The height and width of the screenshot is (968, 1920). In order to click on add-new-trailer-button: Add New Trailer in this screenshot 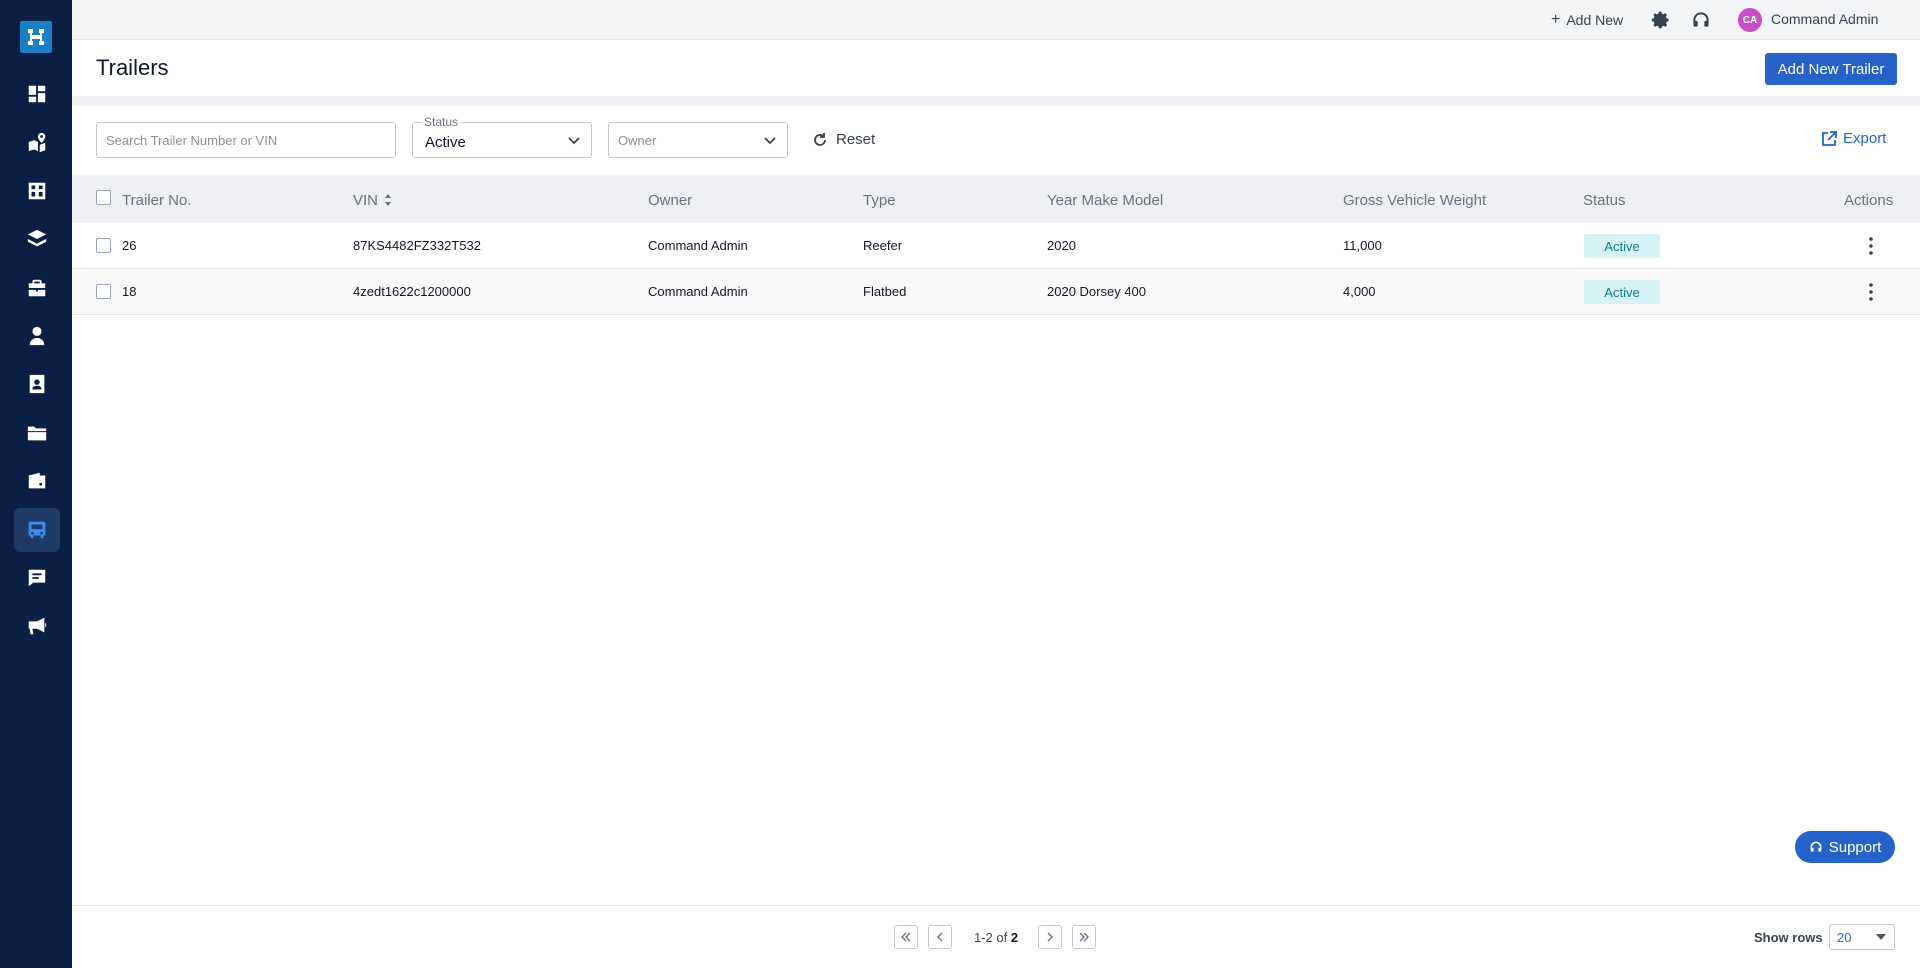, I will do `click(1831, 69)`.